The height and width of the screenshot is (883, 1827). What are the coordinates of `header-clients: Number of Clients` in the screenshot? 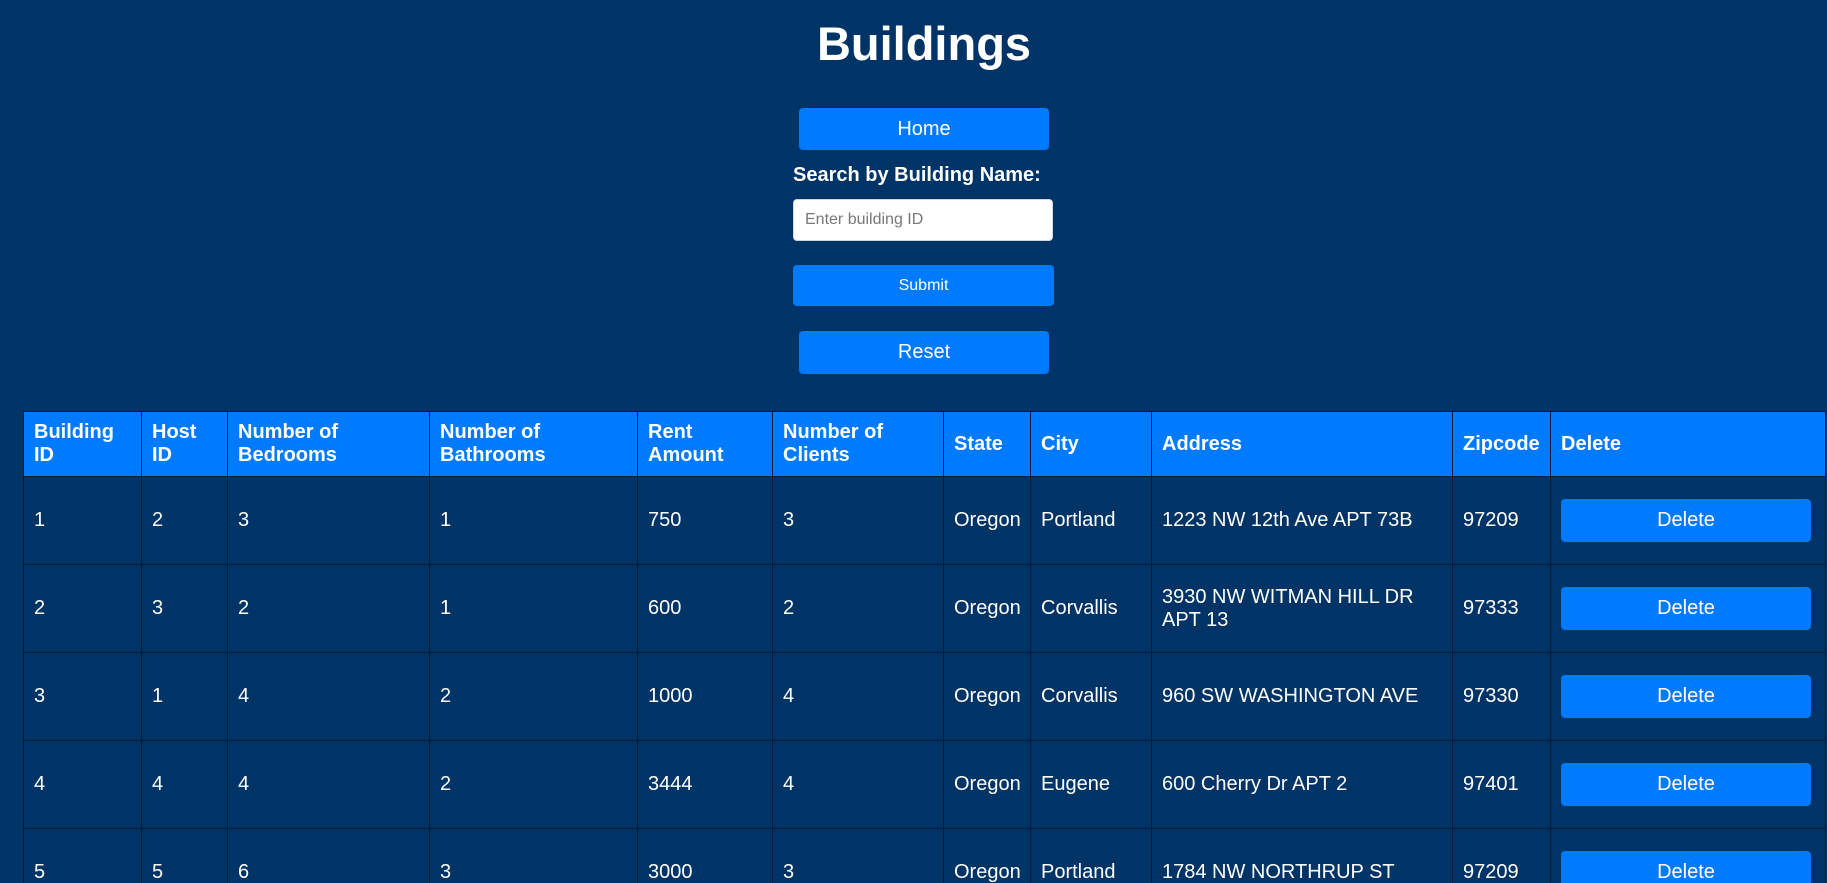 It's located at (858, 444).